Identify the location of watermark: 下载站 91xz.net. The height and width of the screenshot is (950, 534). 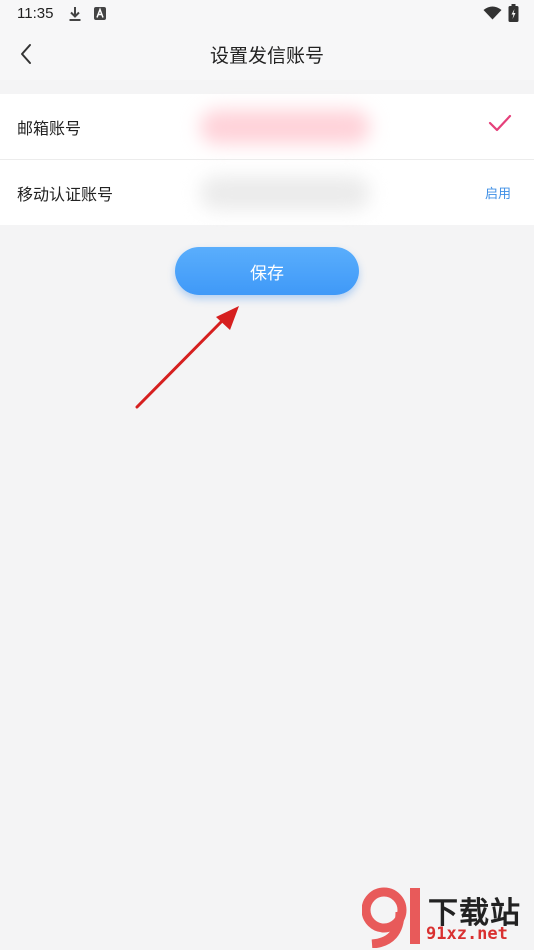
(447, 915).